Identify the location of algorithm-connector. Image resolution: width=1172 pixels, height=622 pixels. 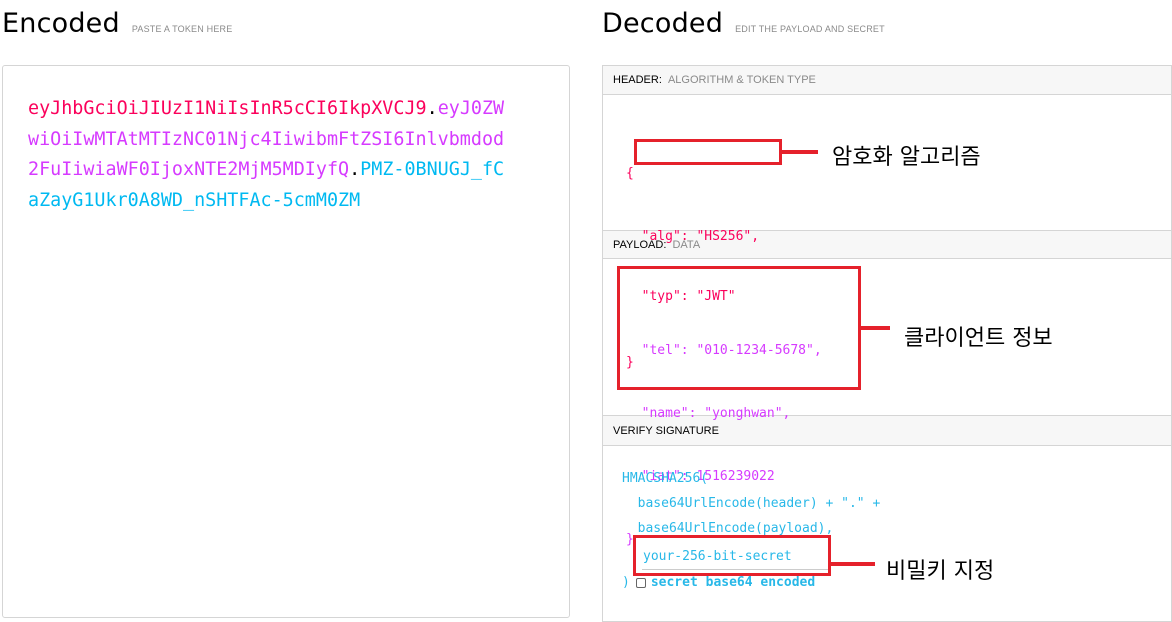
(799, 152).